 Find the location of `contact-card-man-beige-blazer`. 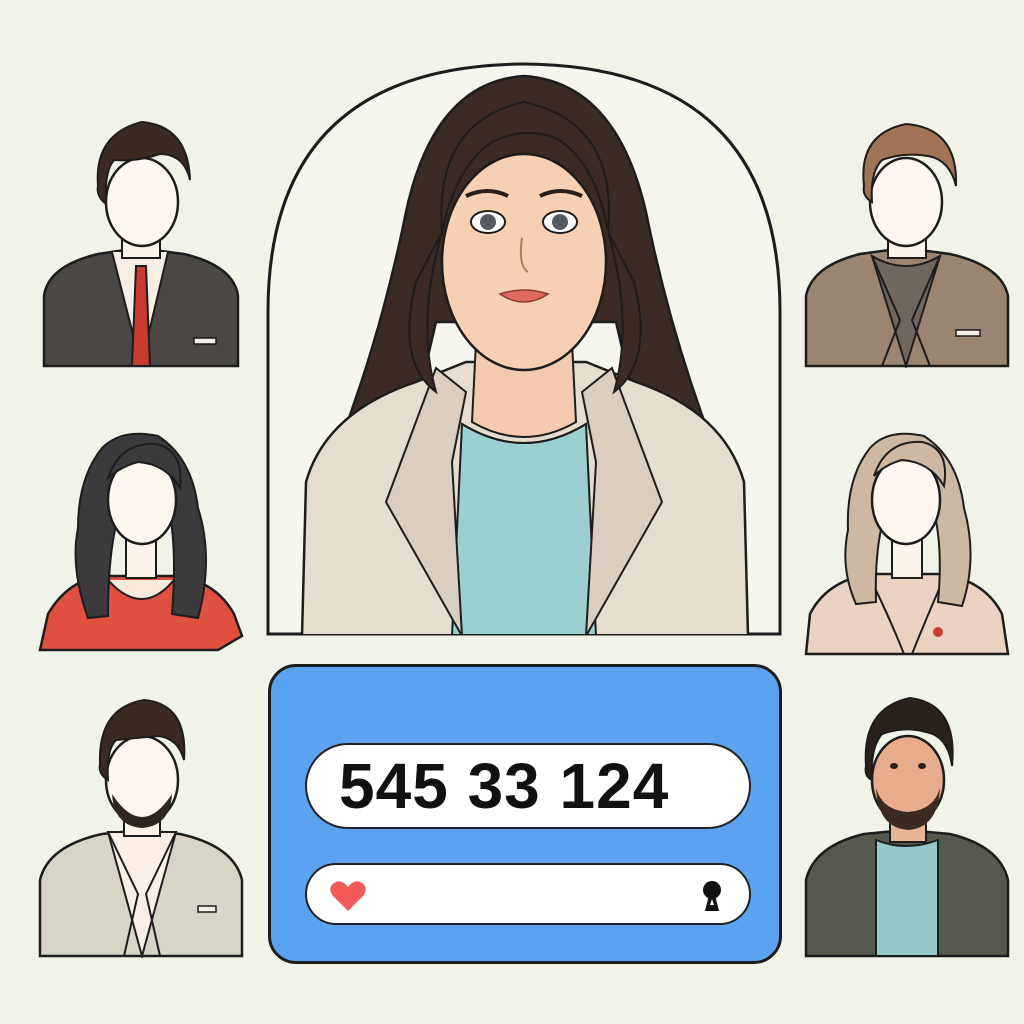

contact-card-man-beige-blazer is located at coordinates (141, 826).